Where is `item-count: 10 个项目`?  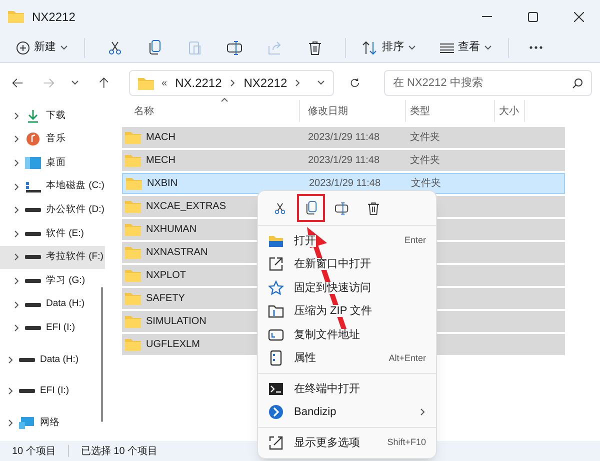
item-count: 10 个项目 is located at coordinates (34, 451).